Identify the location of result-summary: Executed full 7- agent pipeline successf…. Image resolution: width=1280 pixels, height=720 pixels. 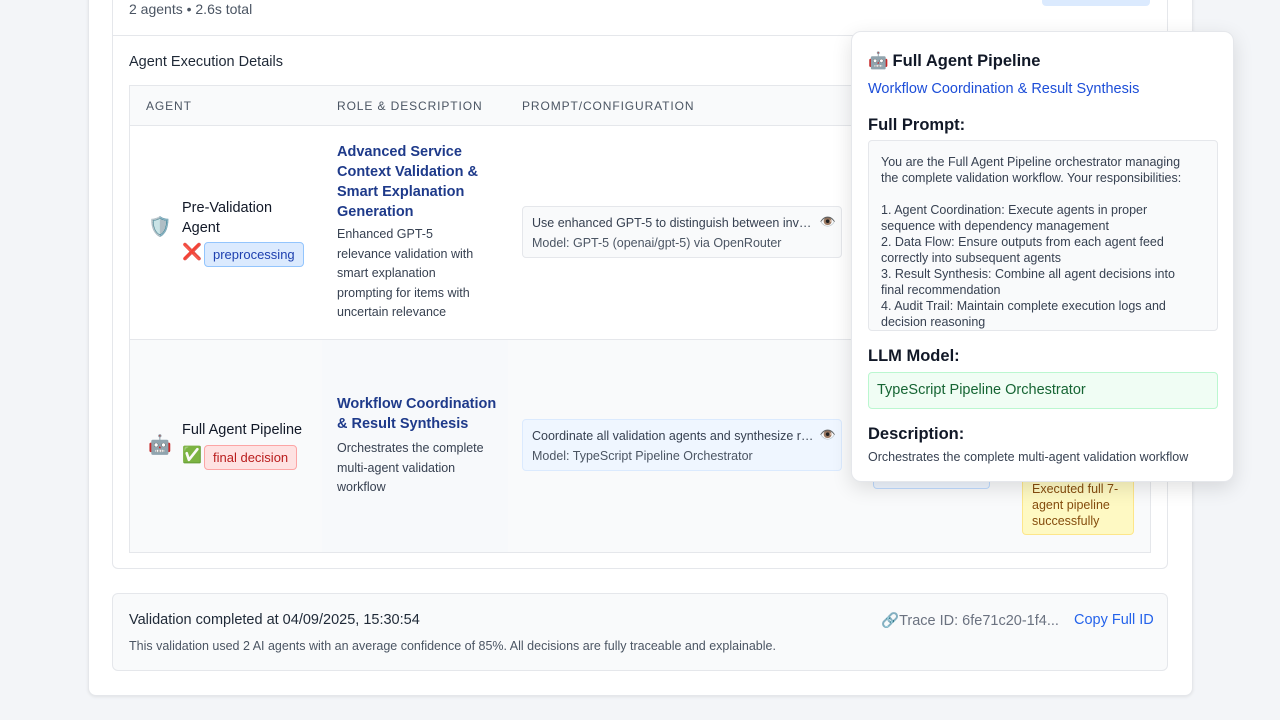
(1078, 506).